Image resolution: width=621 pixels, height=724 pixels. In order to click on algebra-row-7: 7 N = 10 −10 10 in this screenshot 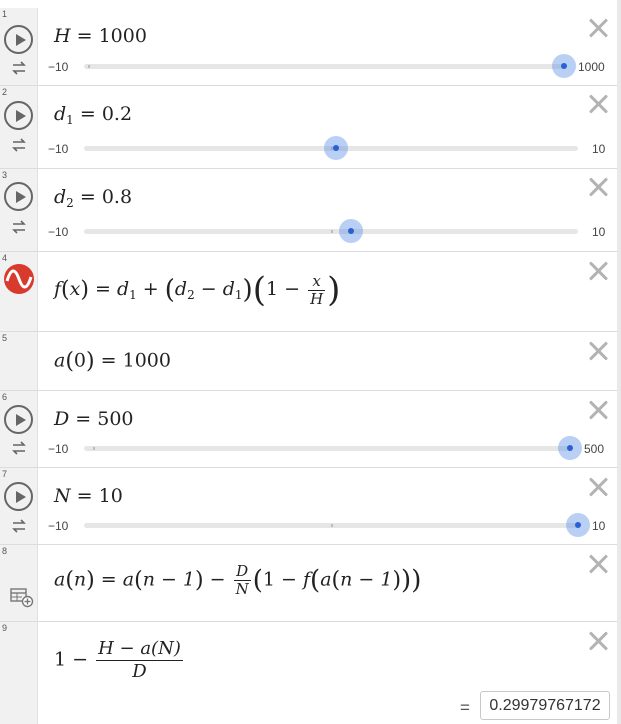, I will do `click(308, 506)`.